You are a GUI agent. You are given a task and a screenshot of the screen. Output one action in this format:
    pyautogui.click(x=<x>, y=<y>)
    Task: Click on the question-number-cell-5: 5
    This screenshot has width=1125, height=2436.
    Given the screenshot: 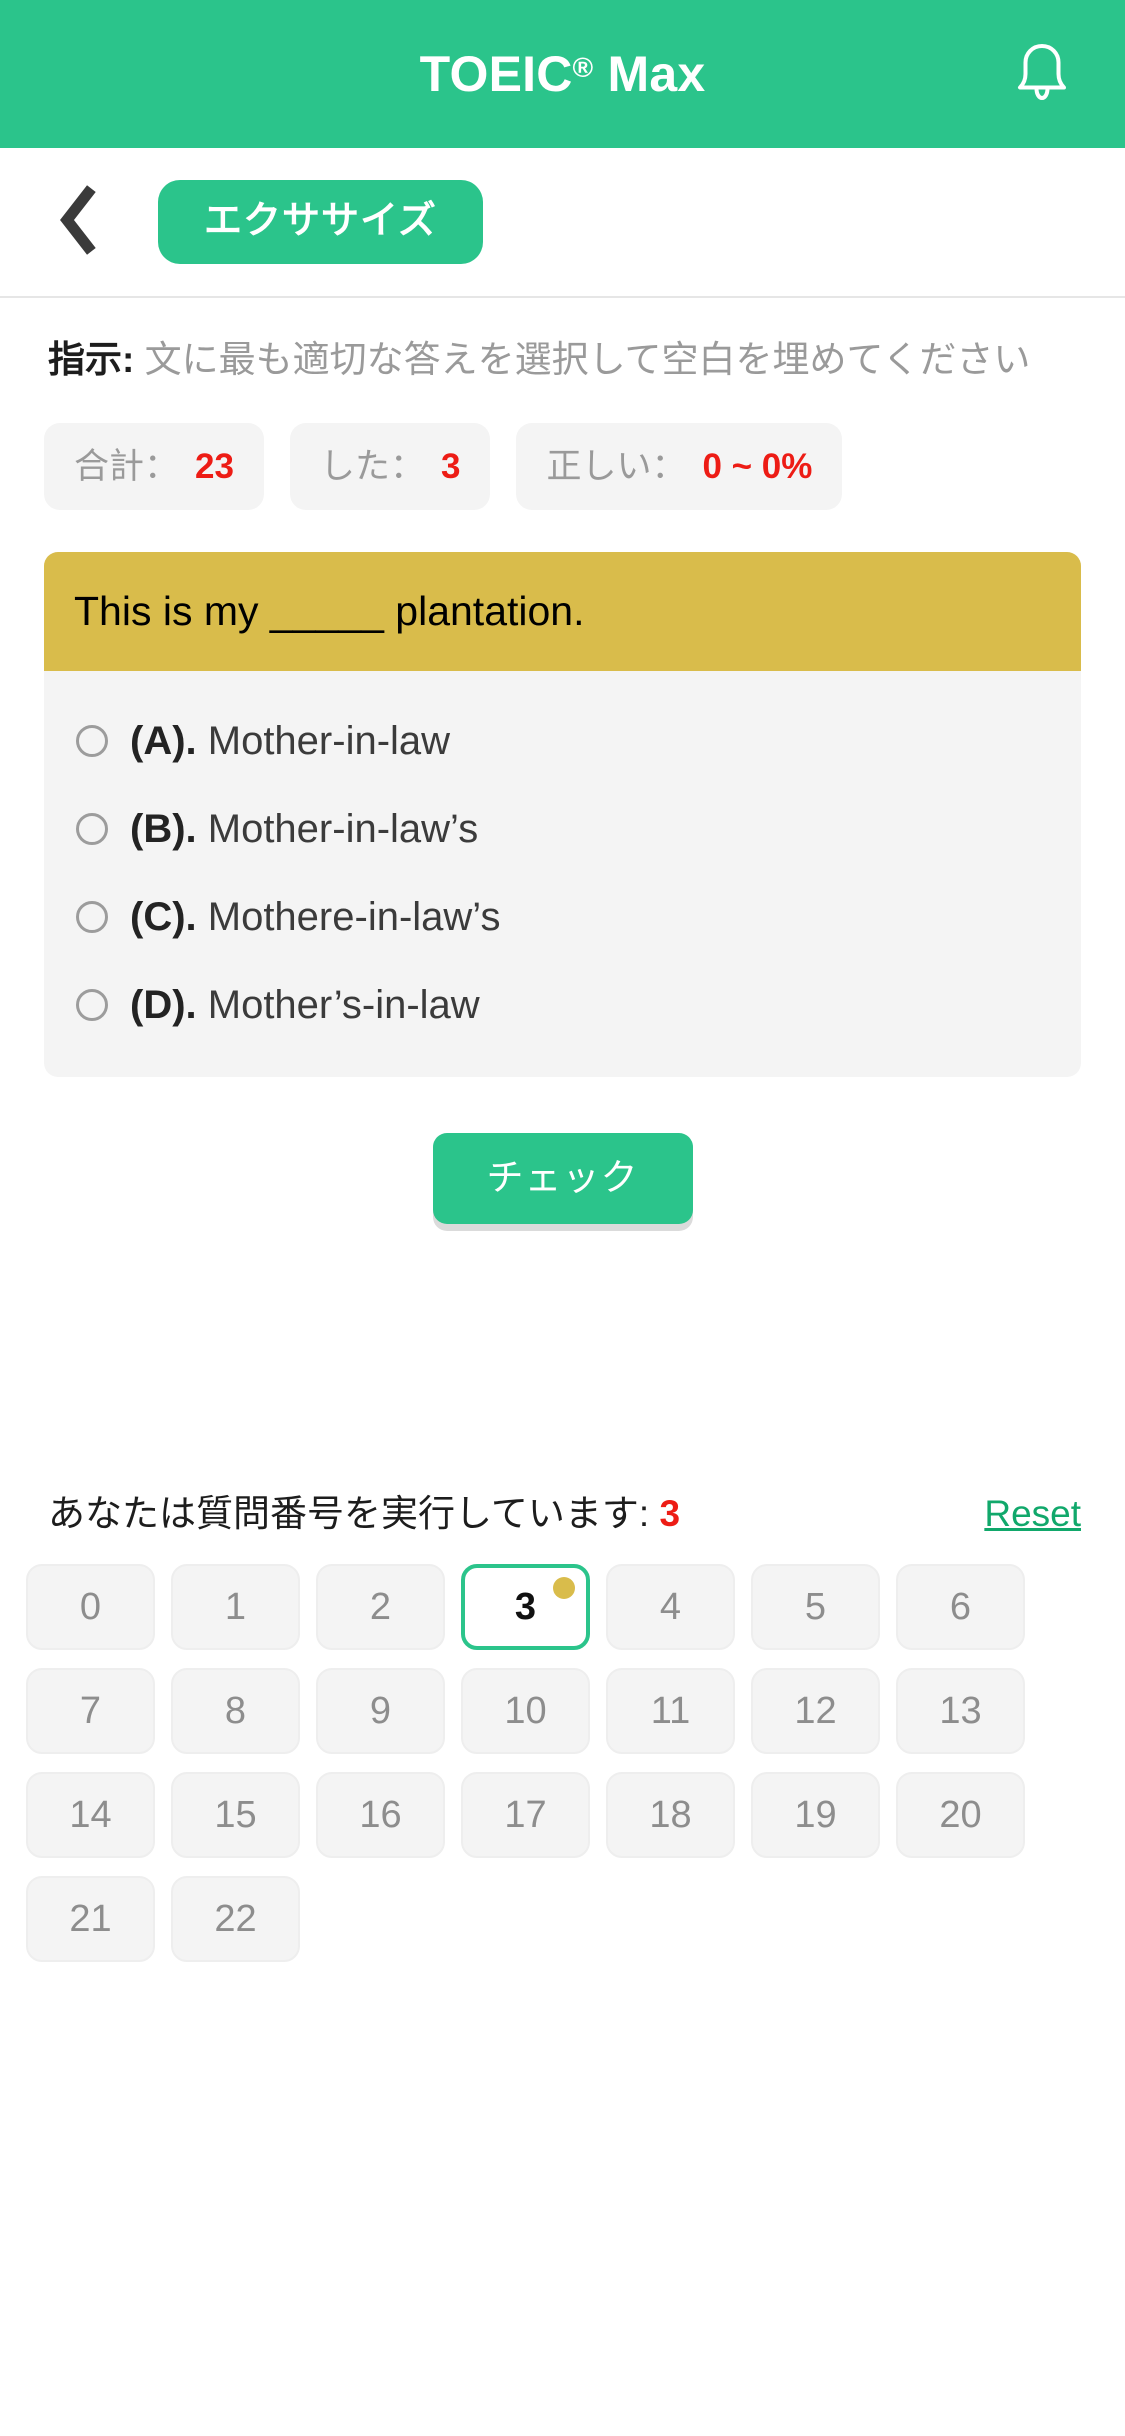 What is the action you would take?
    pyautogui.click(x=815, y=1607)
    